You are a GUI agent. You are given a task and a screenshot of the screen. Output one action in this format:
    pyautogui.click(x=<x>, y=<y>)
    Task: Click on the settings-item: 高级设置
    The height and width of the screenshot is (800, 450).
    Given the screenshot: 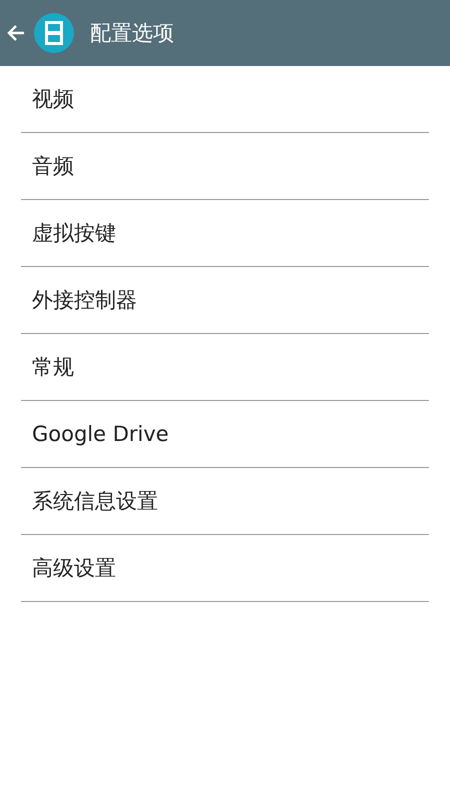 What is the action you would take?
    pyautogui.click(x=225, y=568)
    